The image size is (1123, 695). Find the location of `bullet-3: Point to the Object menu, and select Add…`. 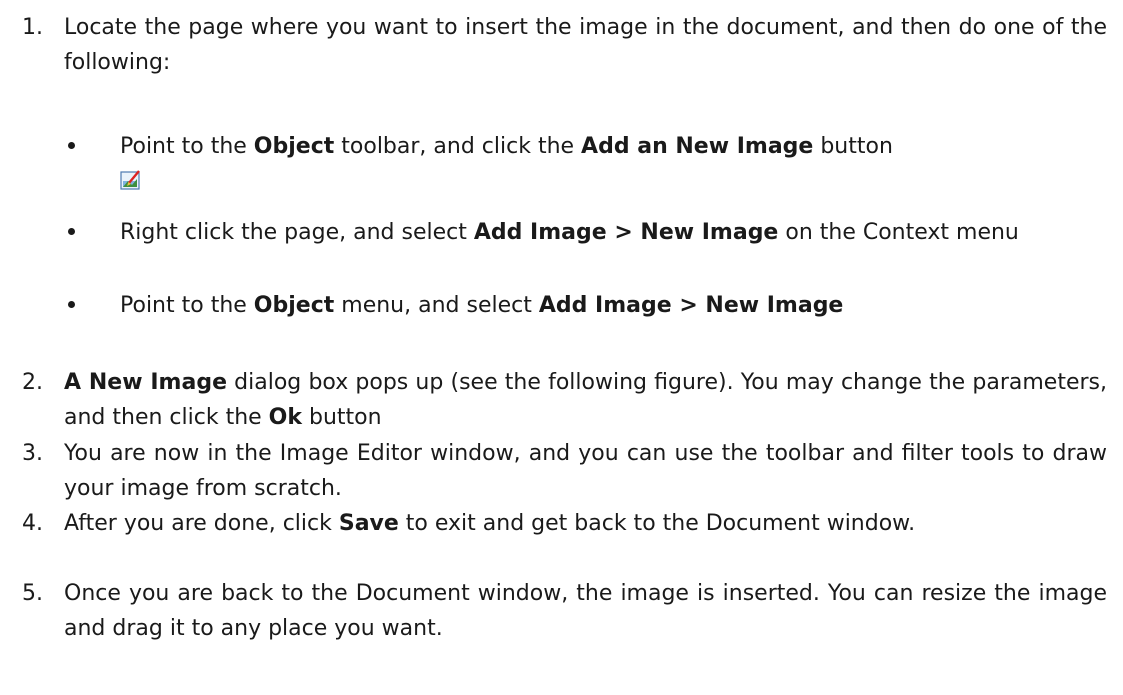

bullet-3: Point to the Object menu, and select Add… is located at coordinates (588, 305).